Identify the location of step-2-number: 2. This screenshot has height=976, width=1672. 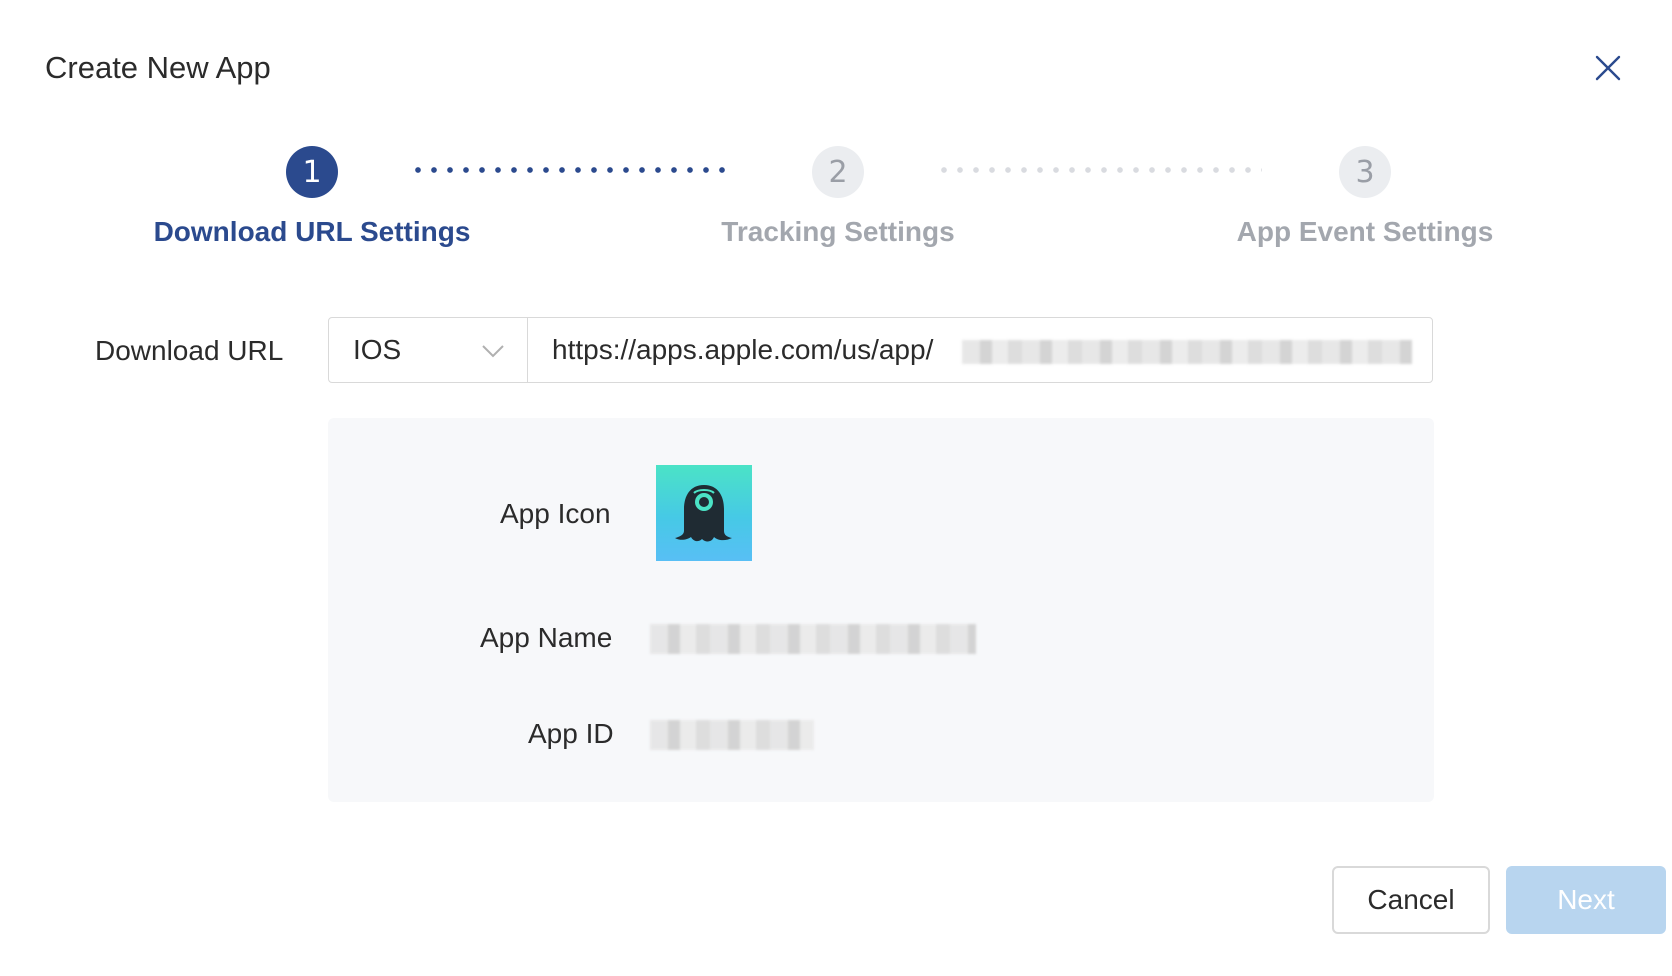
(838, 172).